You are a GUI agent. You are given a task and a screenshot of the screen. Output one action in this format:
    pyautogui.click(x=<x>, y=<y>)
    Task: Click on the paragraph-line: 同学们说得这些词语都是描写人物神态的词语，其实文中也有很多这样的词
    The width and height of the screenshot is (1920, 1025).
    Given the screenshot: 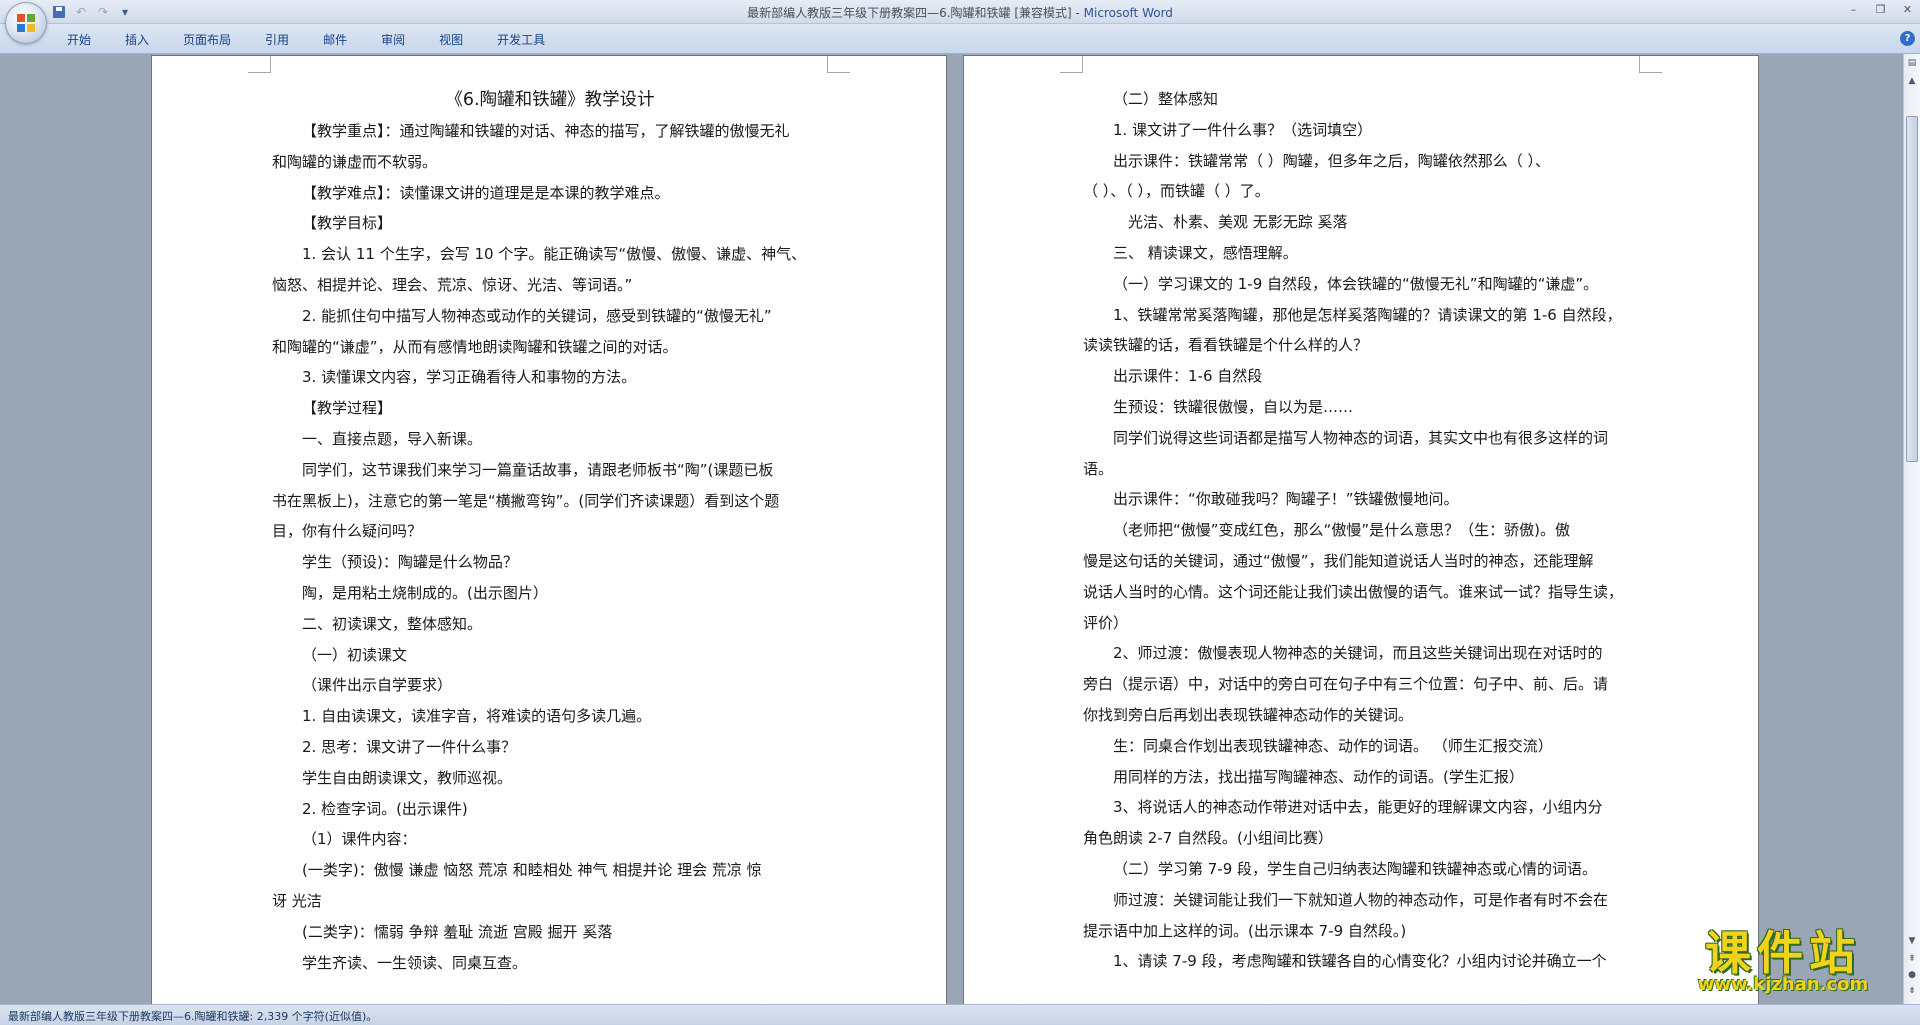 What is the action you would take?
    pyautogui.click(x=1361, y=437)
    